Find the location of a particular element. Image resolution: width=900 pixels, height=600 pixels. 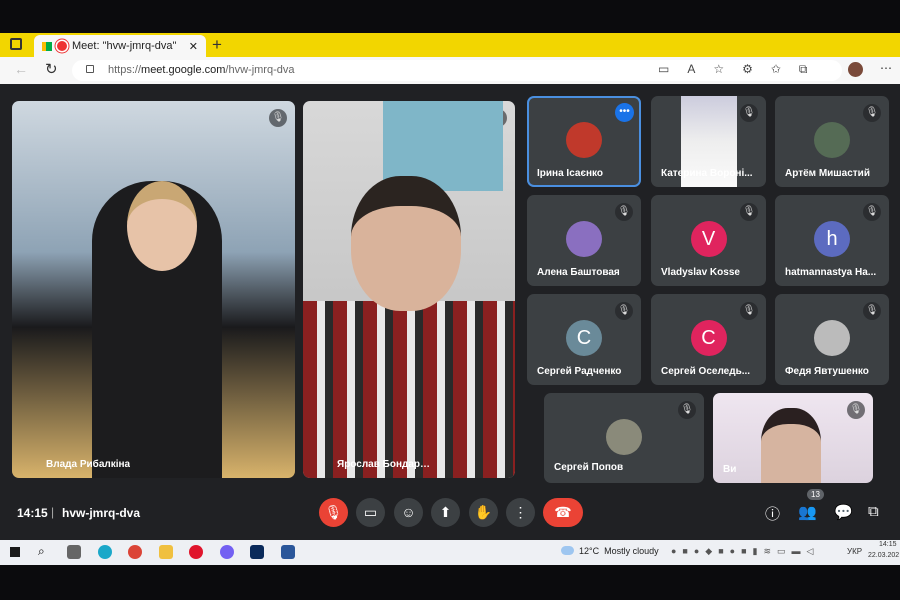

participant-name: Ярослав Бондаренко is located at coordinates (384, 464).